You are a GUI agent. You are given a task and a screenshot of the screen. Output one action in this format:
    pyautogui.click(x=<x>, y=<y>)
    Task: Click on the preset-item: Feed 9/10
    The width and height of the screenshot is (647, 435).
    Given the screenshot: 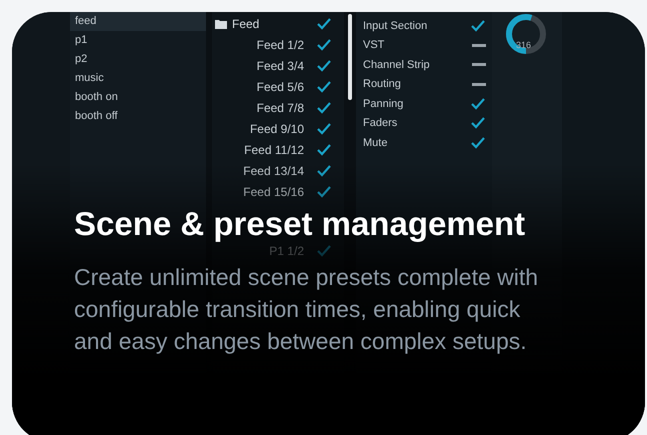 What is the action you would take?
    pyautogui.click(x=277, y=129)
    